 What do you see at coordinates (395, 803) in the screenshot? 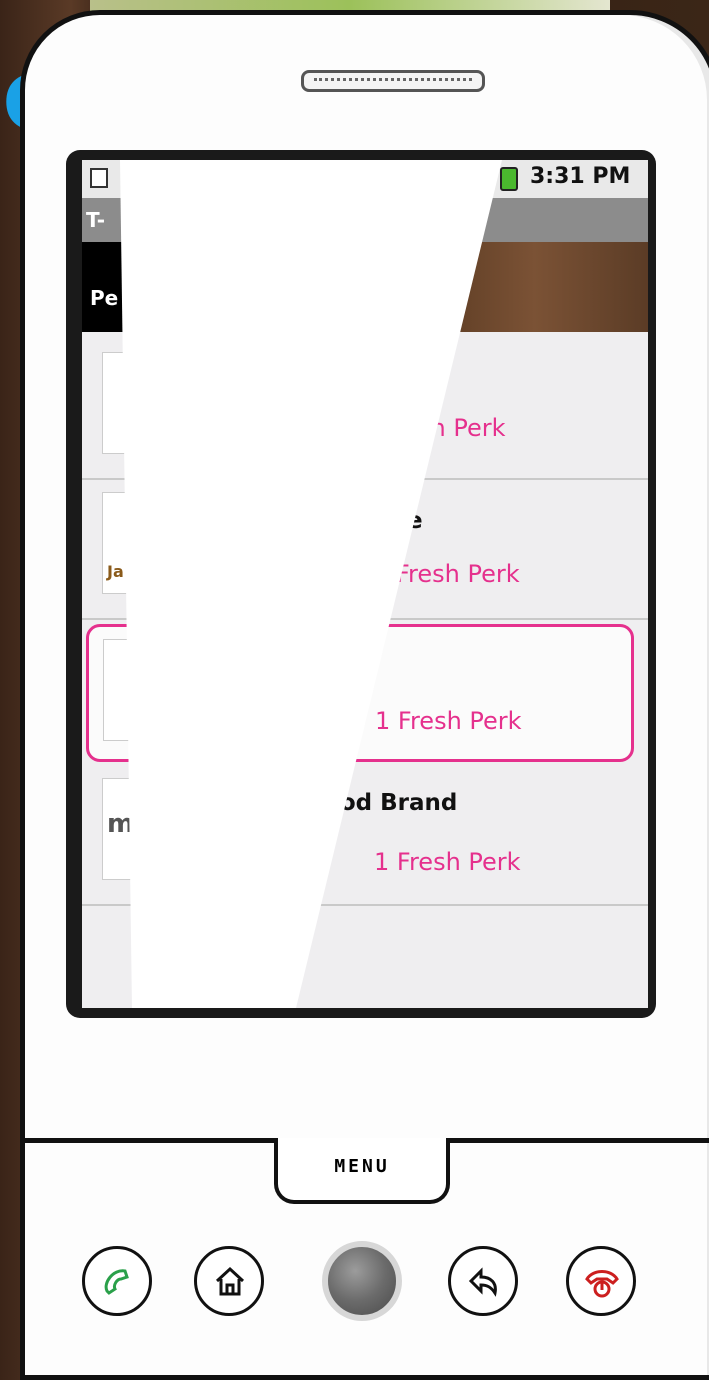
I see `merchant-name: iod Brand` at bounding box center [395, 803].